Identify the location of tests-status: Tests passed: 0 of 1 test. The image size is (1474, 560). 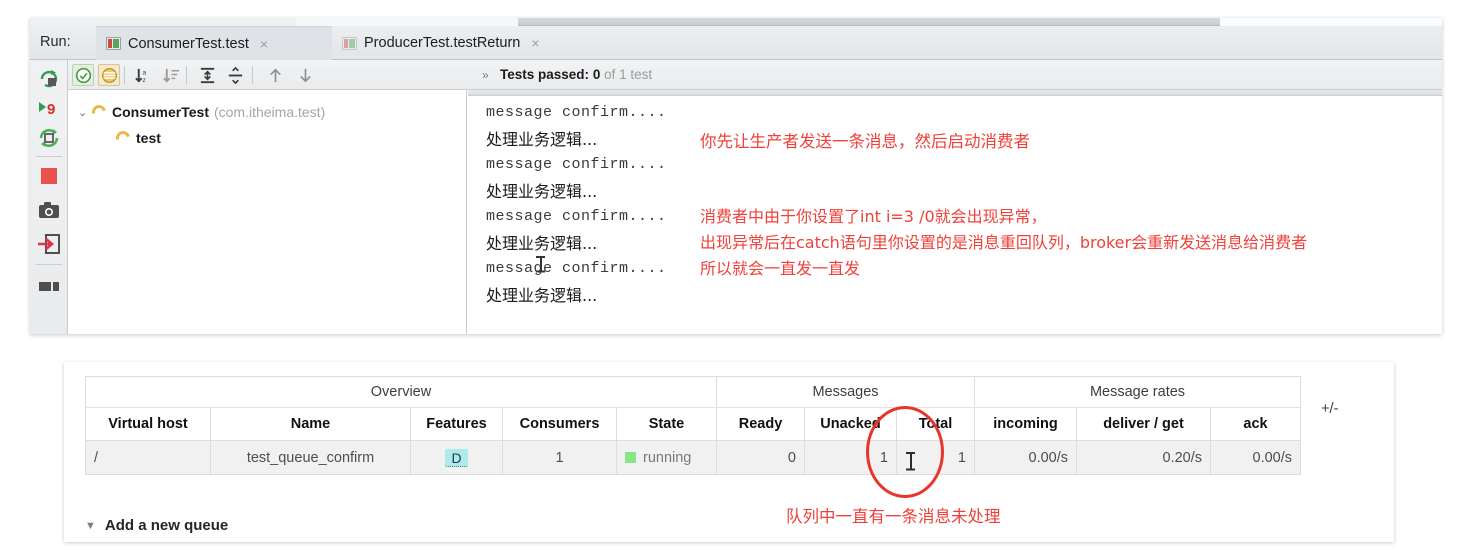
(576, 74).